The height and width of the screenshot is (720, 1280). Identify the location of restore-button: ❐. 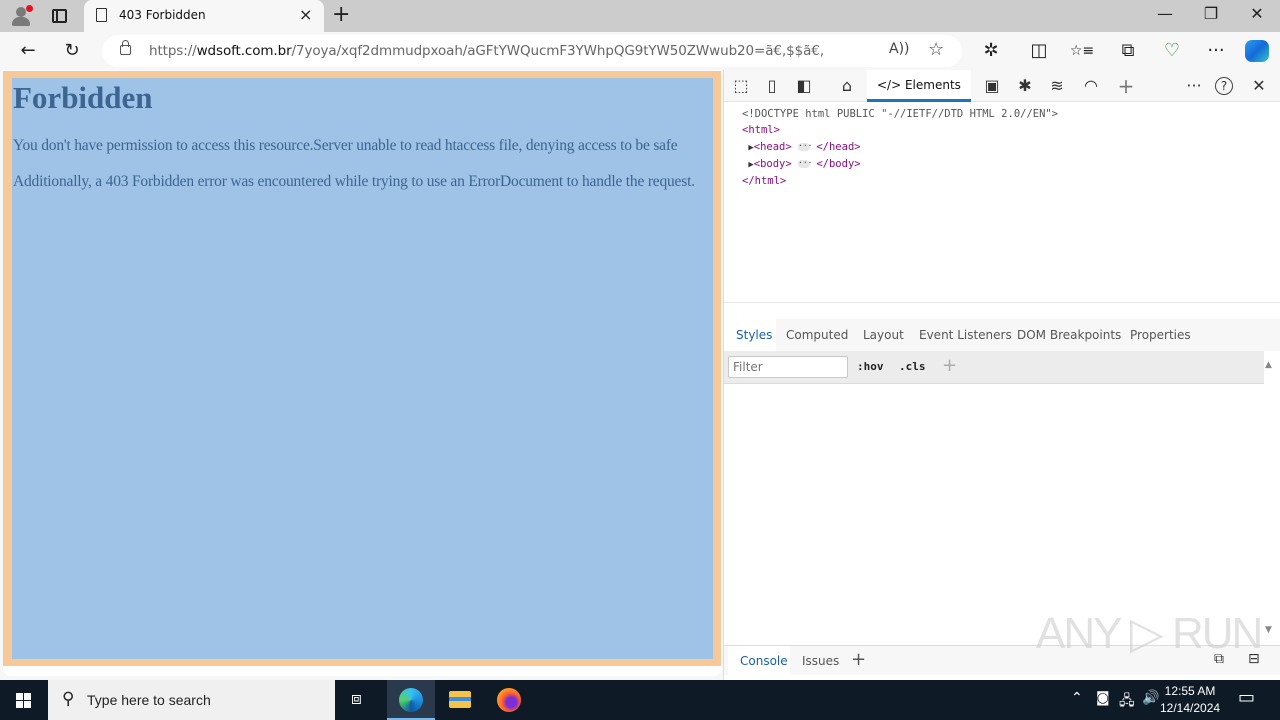
(1211, 13).